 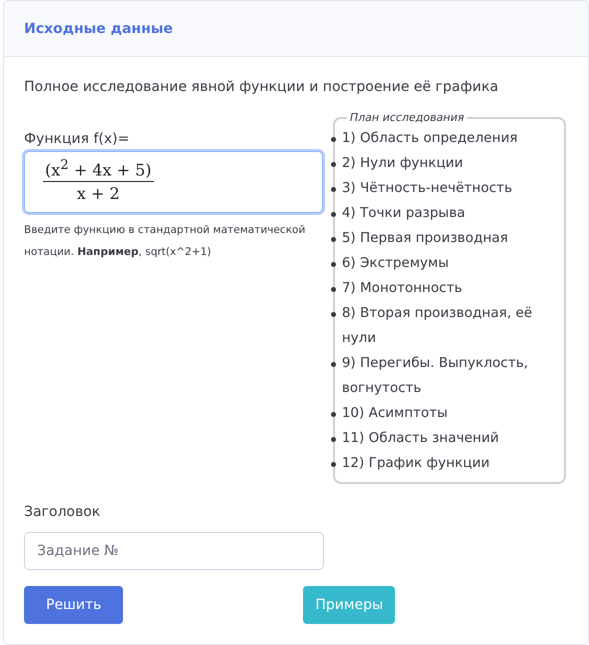 What do you see at coordinates (427, 188) in the screenshot?
I see `plan-item: 3) Чётность-нечётность` at bounding box center [427, 188].